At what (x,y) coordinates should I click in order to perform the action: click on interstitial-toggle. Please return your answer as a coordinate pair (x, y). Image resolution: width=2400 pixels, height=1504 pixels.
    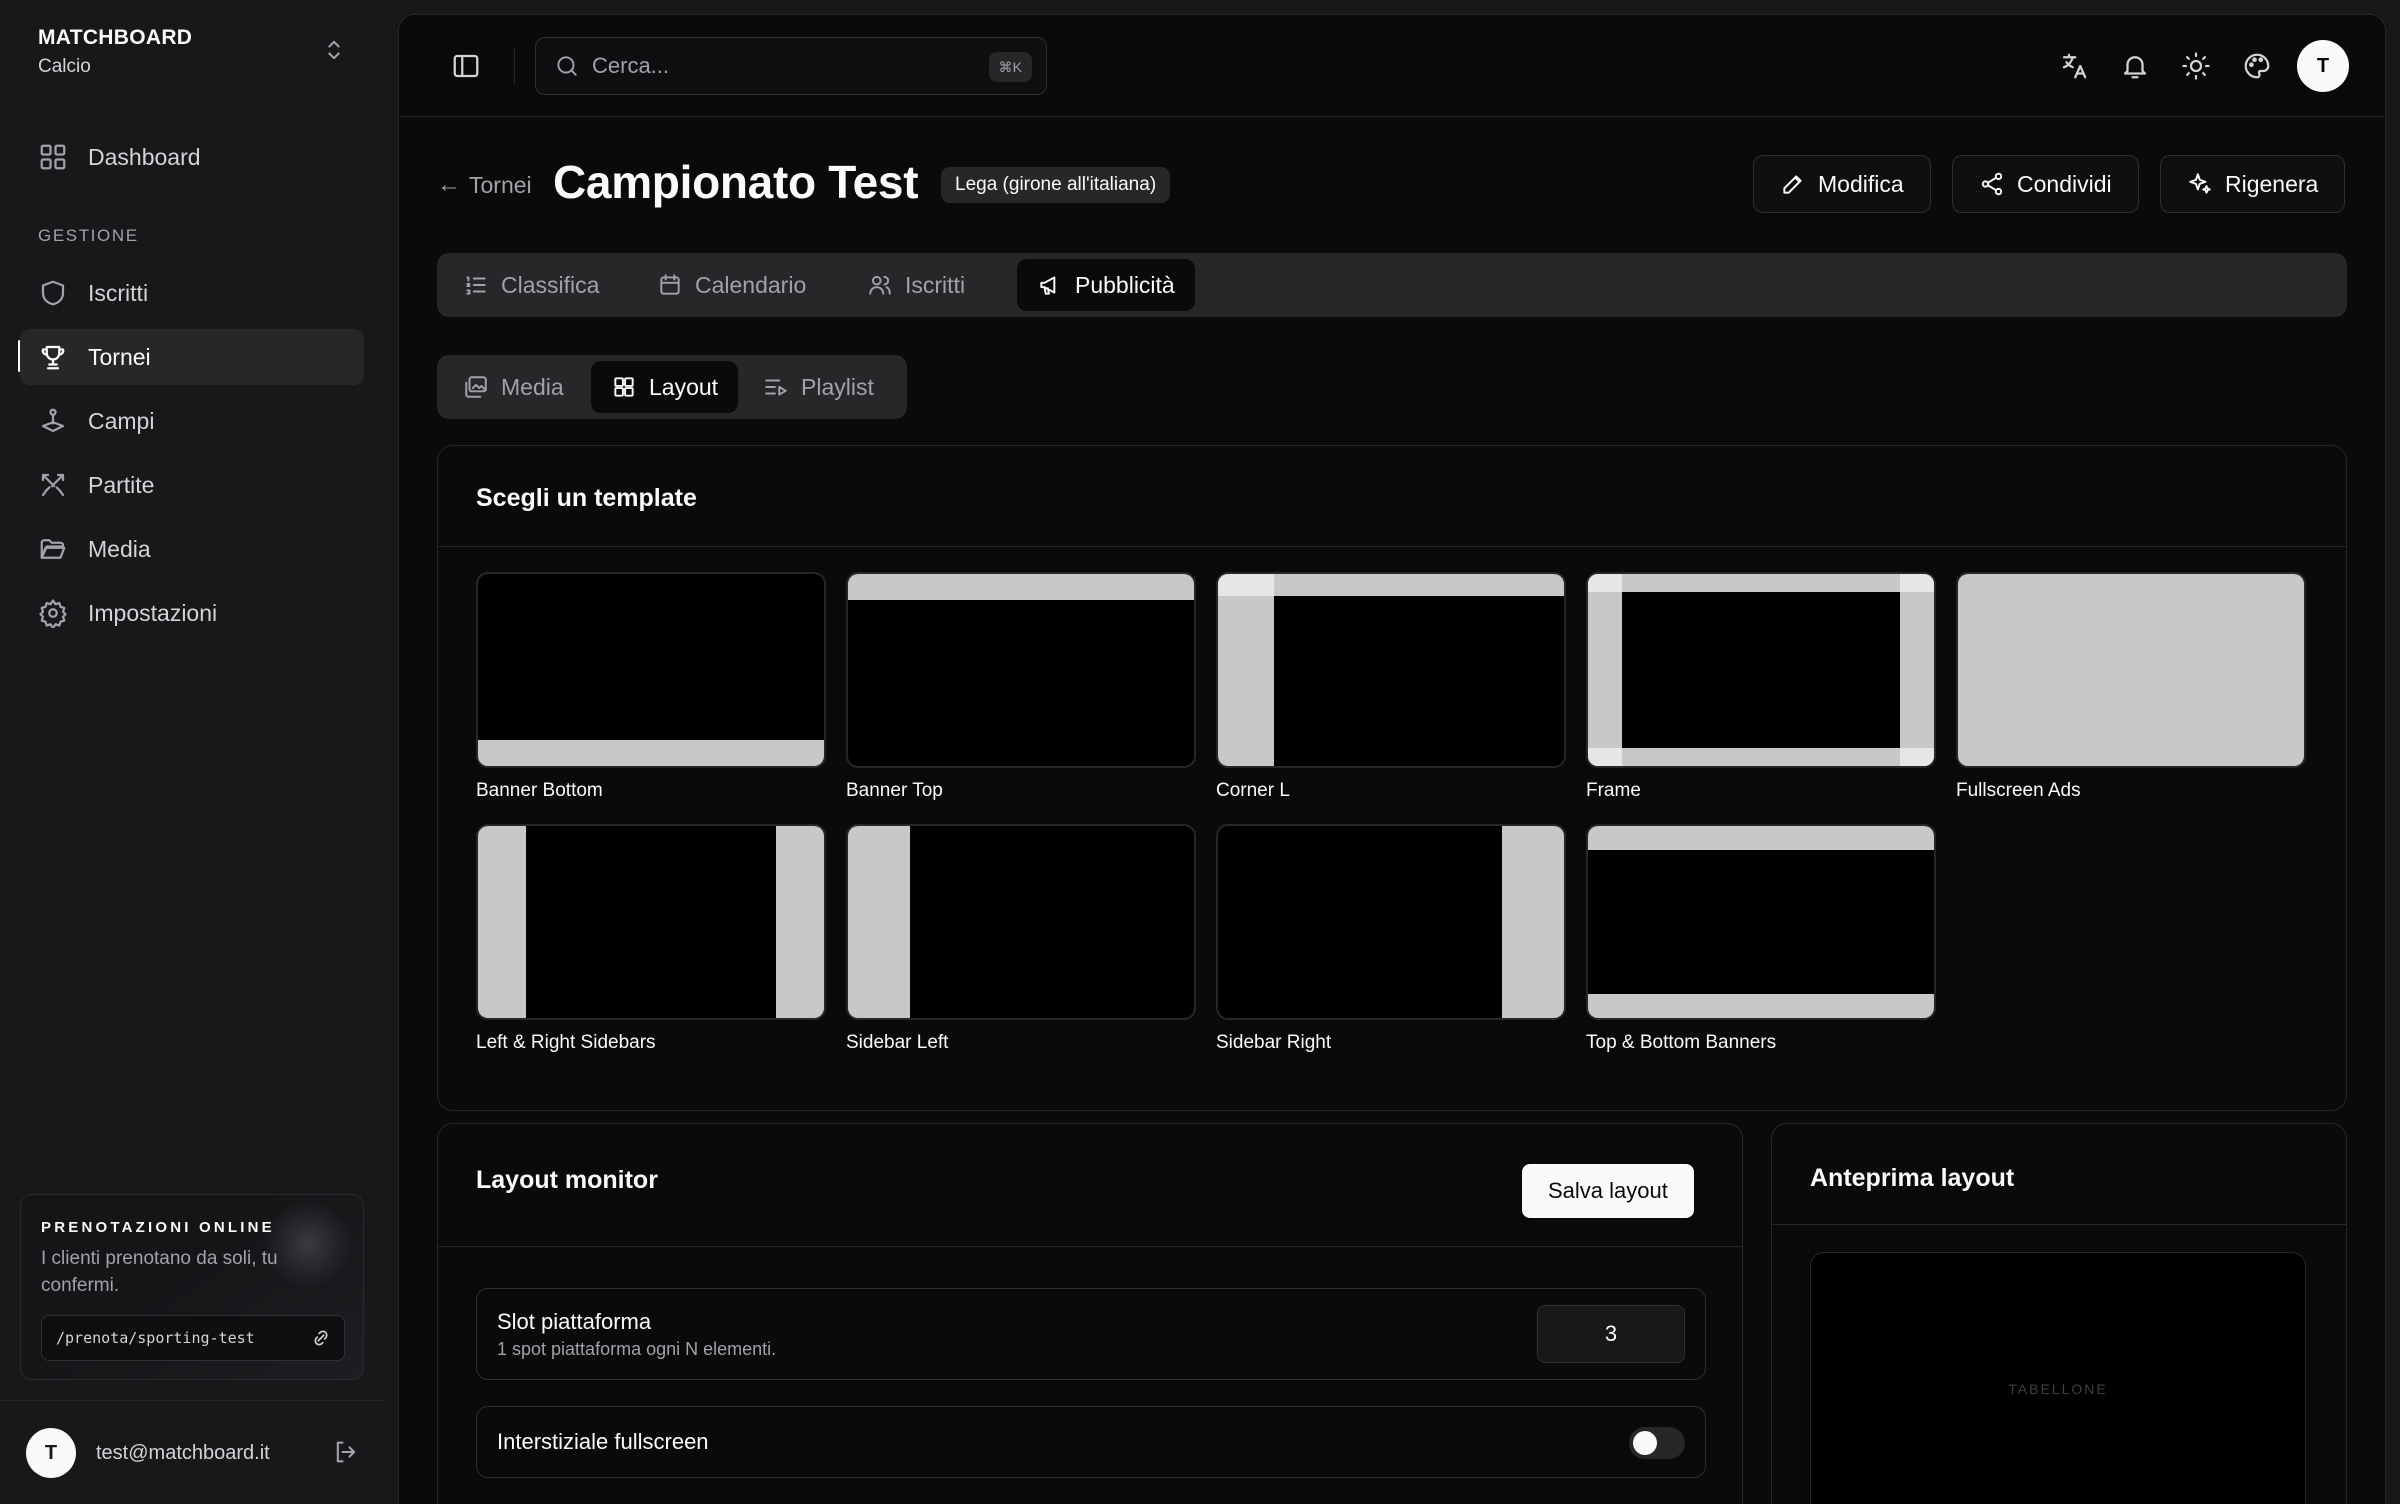
    Looking at the image, I should click on (1657, 1443).